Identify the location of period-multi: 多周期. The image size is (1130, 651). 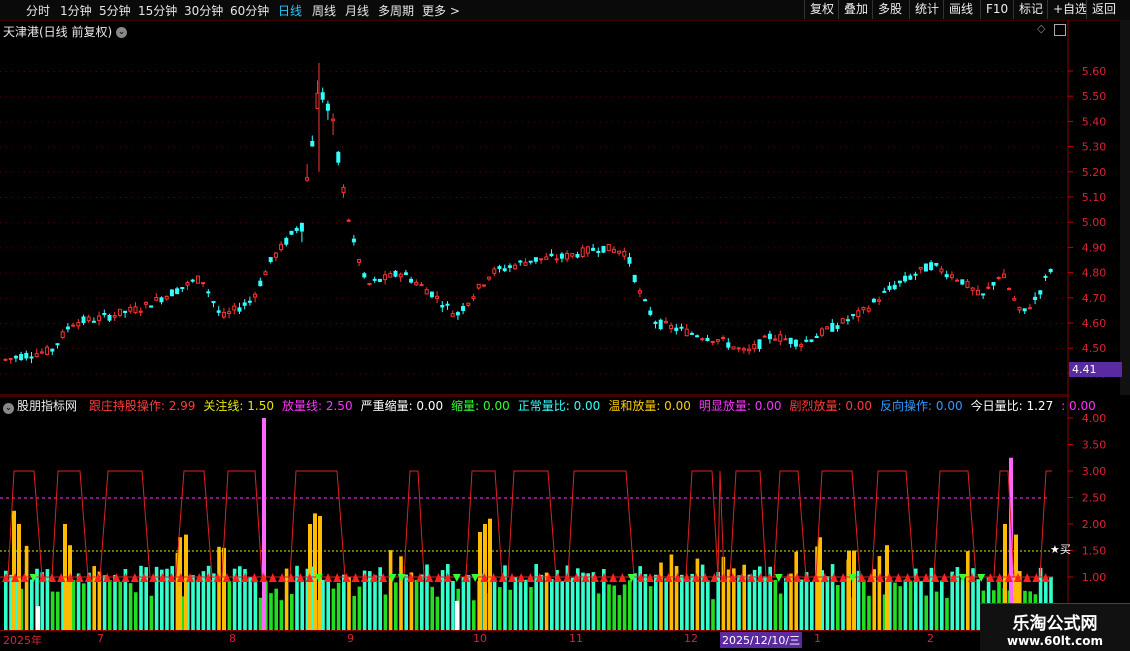
(396, 10).